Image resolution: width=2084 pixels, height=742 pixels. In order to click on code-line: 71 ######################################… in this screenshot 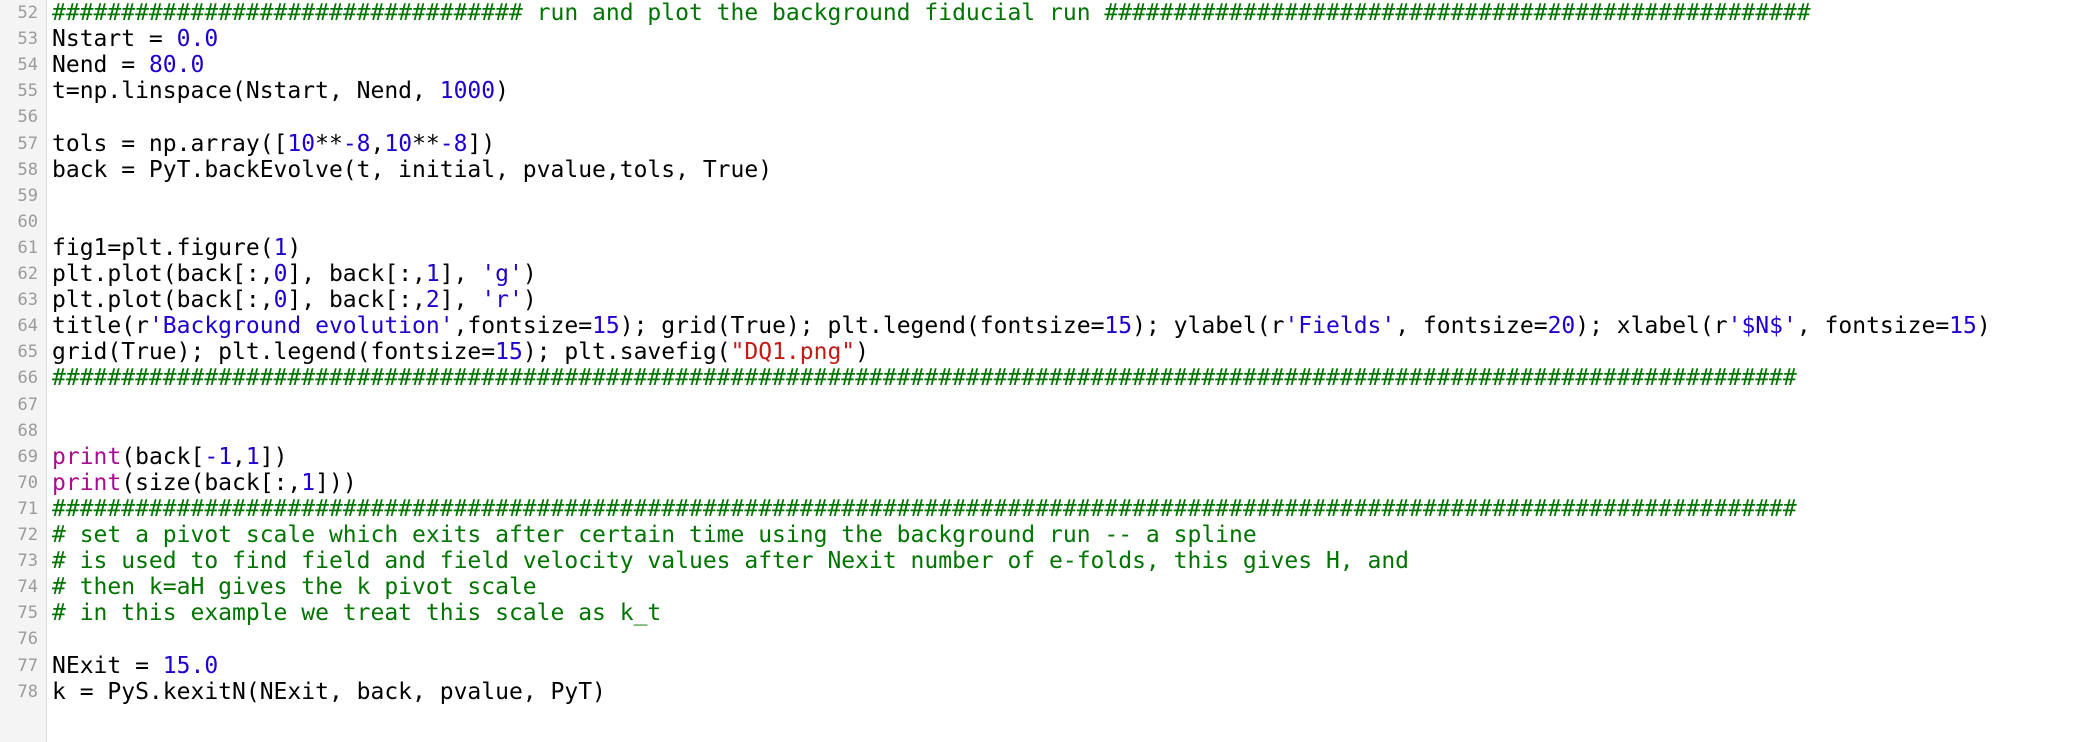, I will do `click(1042, 509)`.